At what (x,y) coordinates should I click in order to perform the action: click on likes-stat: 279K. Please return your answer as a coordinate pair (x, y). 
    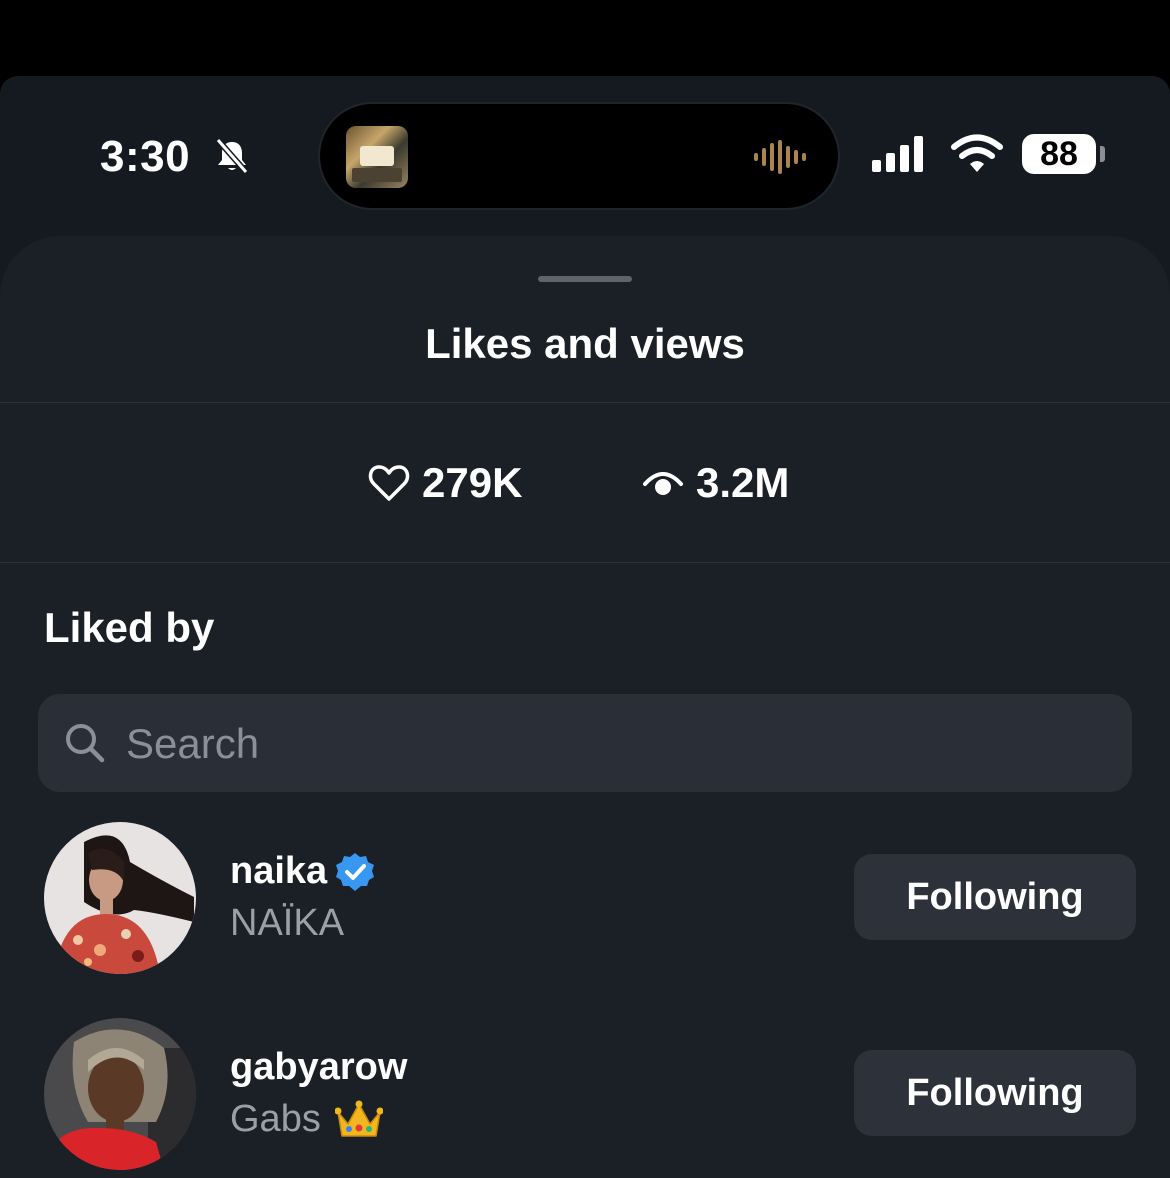
    Looking at the image, I should click on (445, 483).